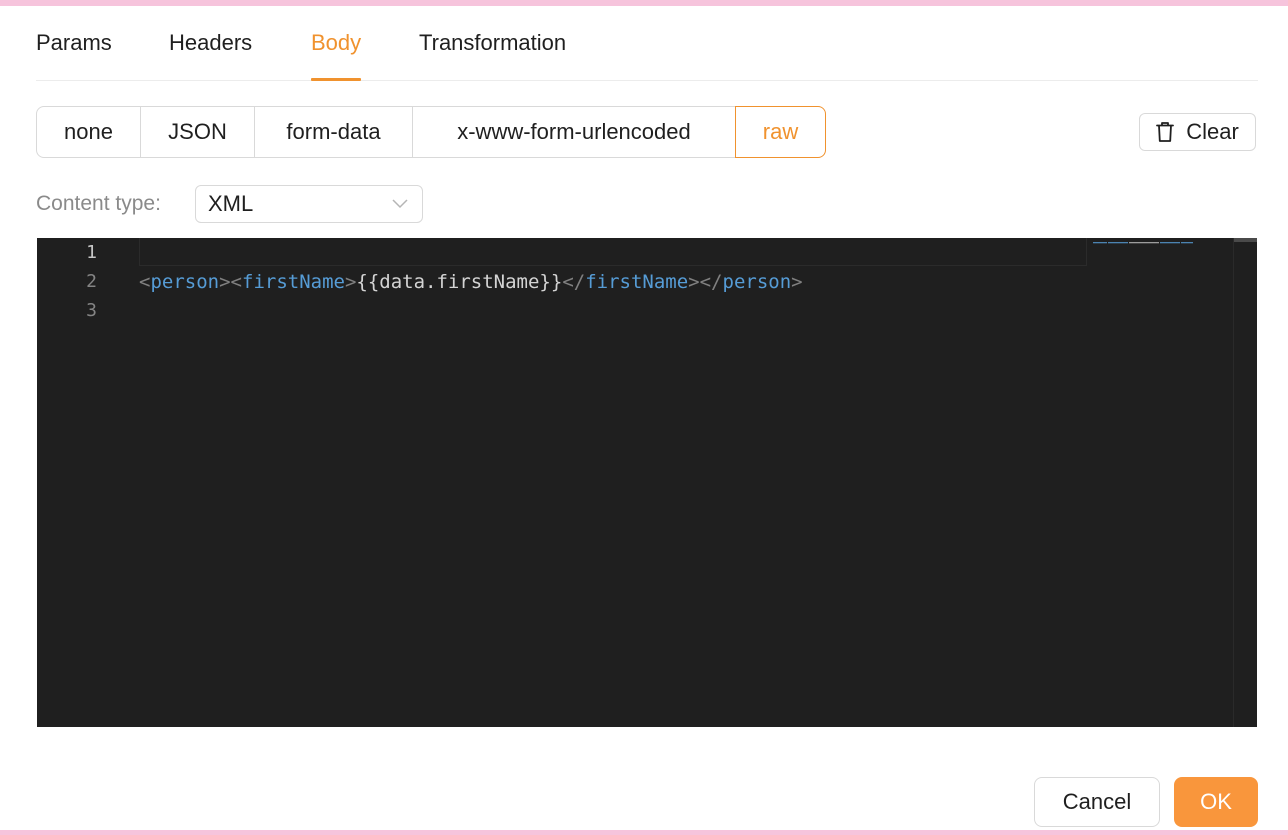  What do you see at coordinates (1097, 802) in the screenshot?
I see `cancel-button: Cancel` at bounding box center [1097, 802].